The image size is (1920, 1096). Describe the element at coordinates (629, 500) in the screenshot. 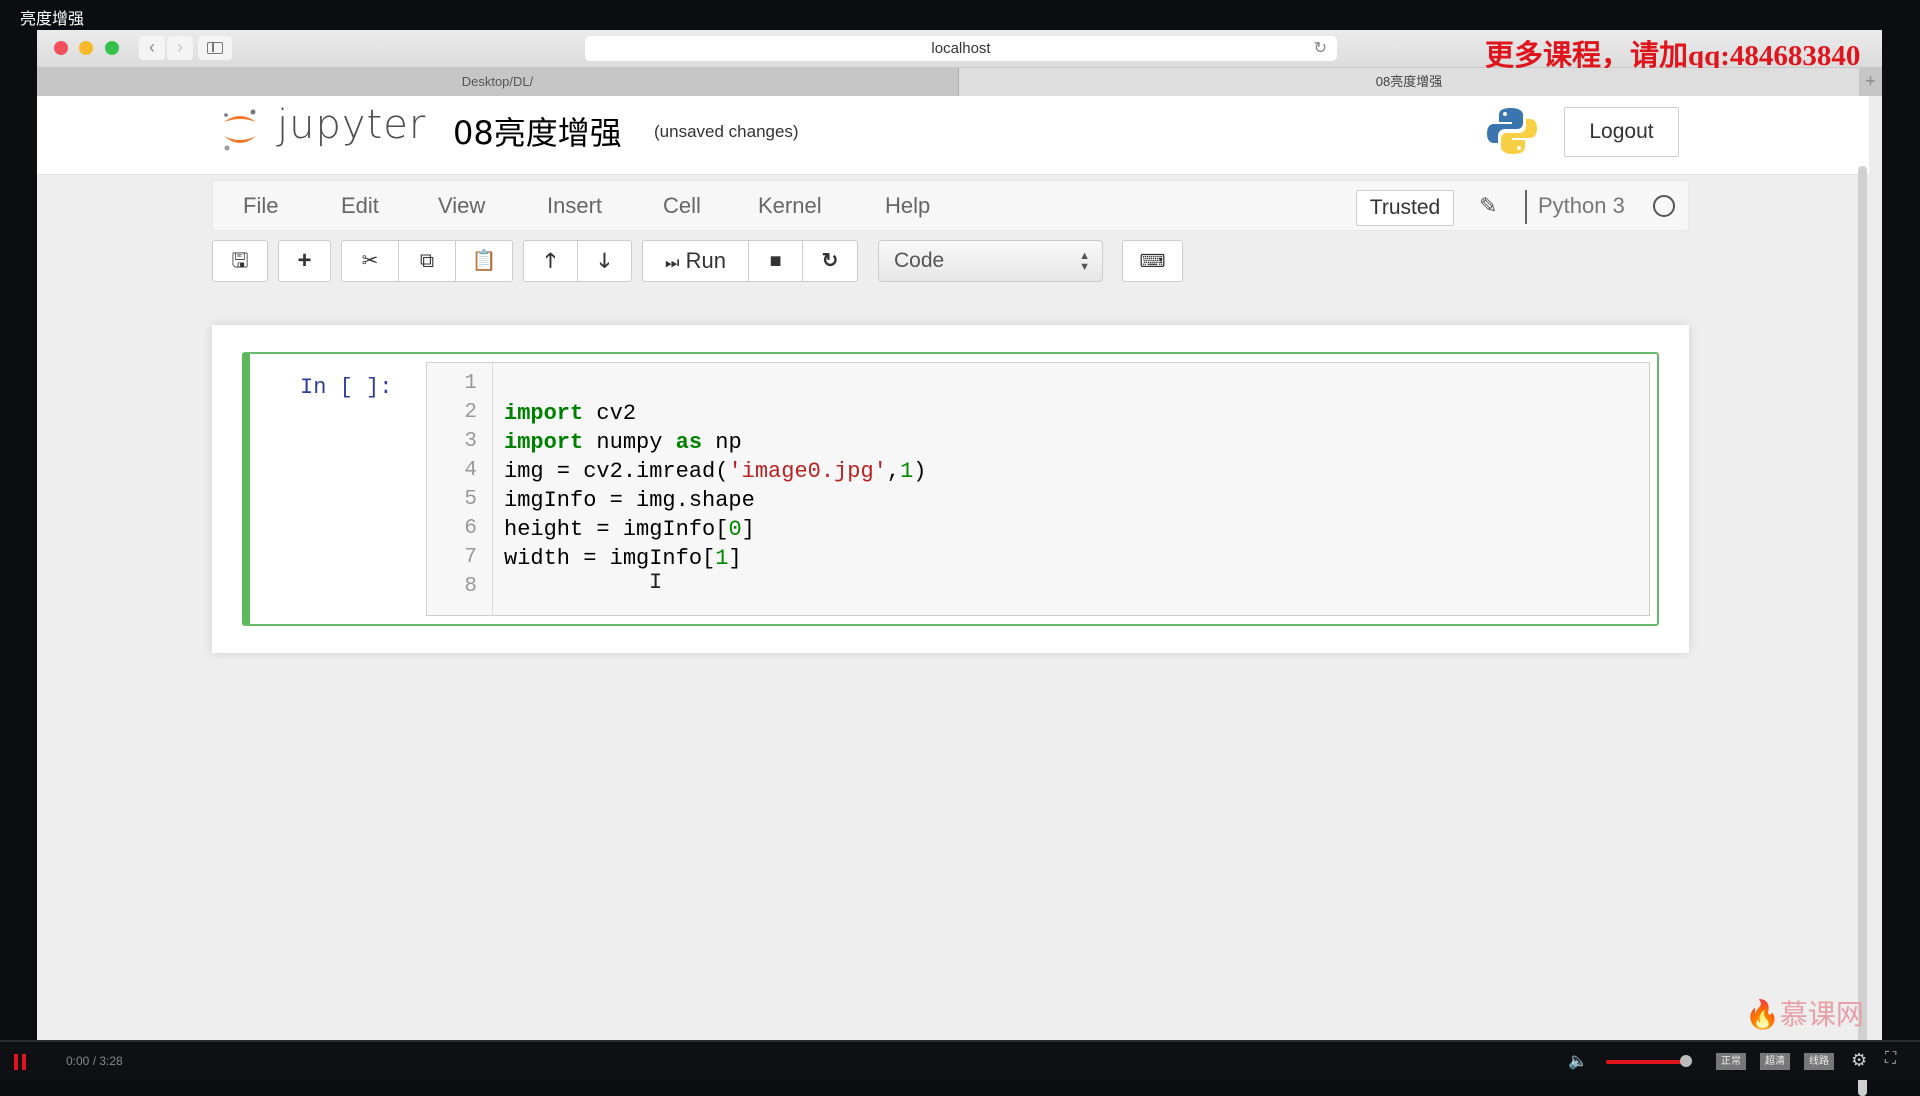

I see `code-token: imgInfo = img.shape` at that location.